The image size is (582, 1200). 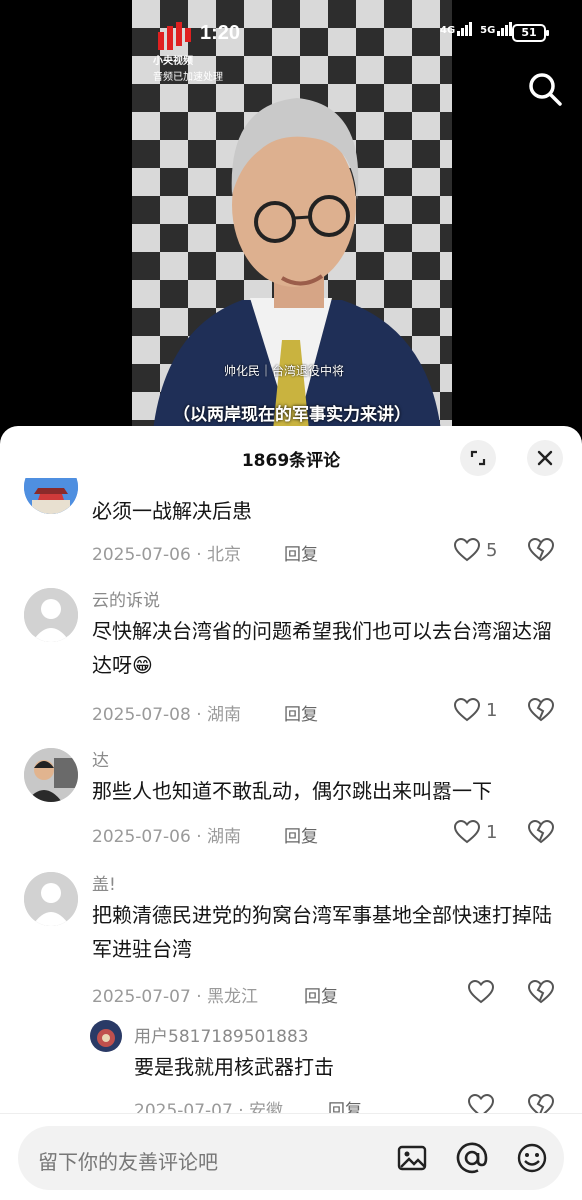 What do you see at coordinates (412, 1158) in the screenshot?
I see `image-icon` at bounding box center [412, 1158].